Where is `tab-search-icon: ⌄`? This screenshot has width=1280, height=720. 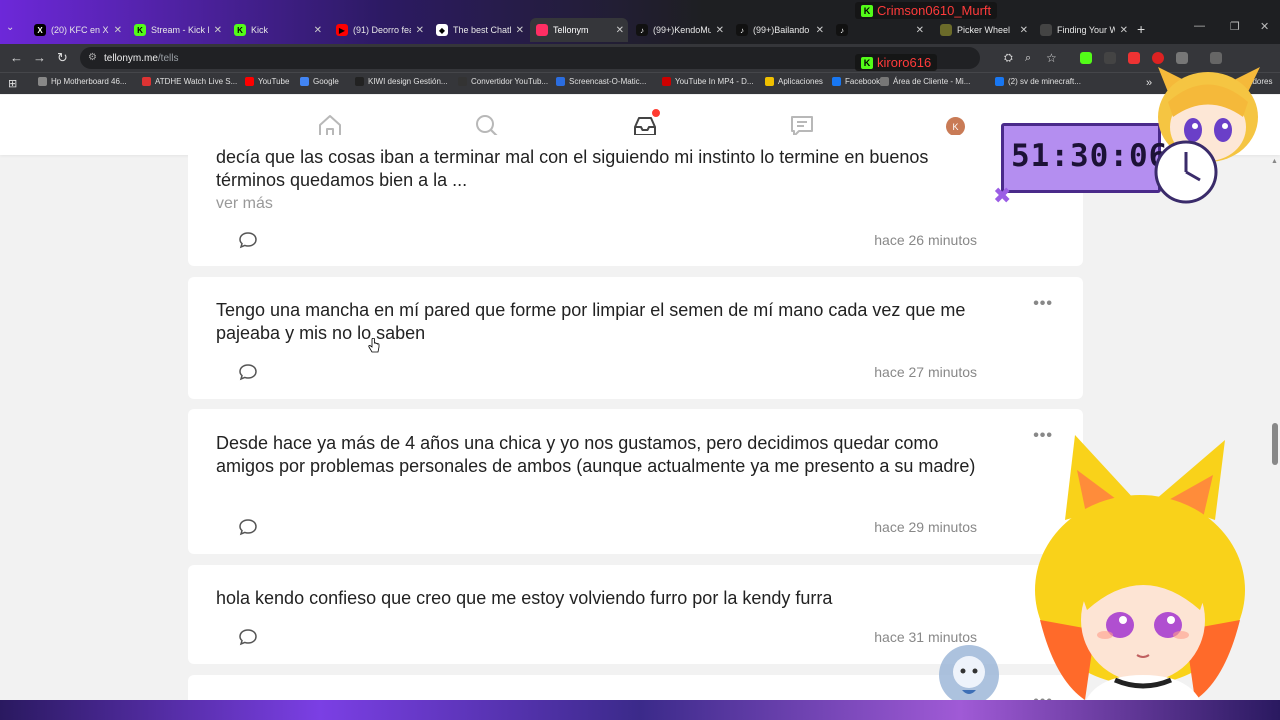 tab-search-icon: ⌄ is located at coordinates (10, 27).